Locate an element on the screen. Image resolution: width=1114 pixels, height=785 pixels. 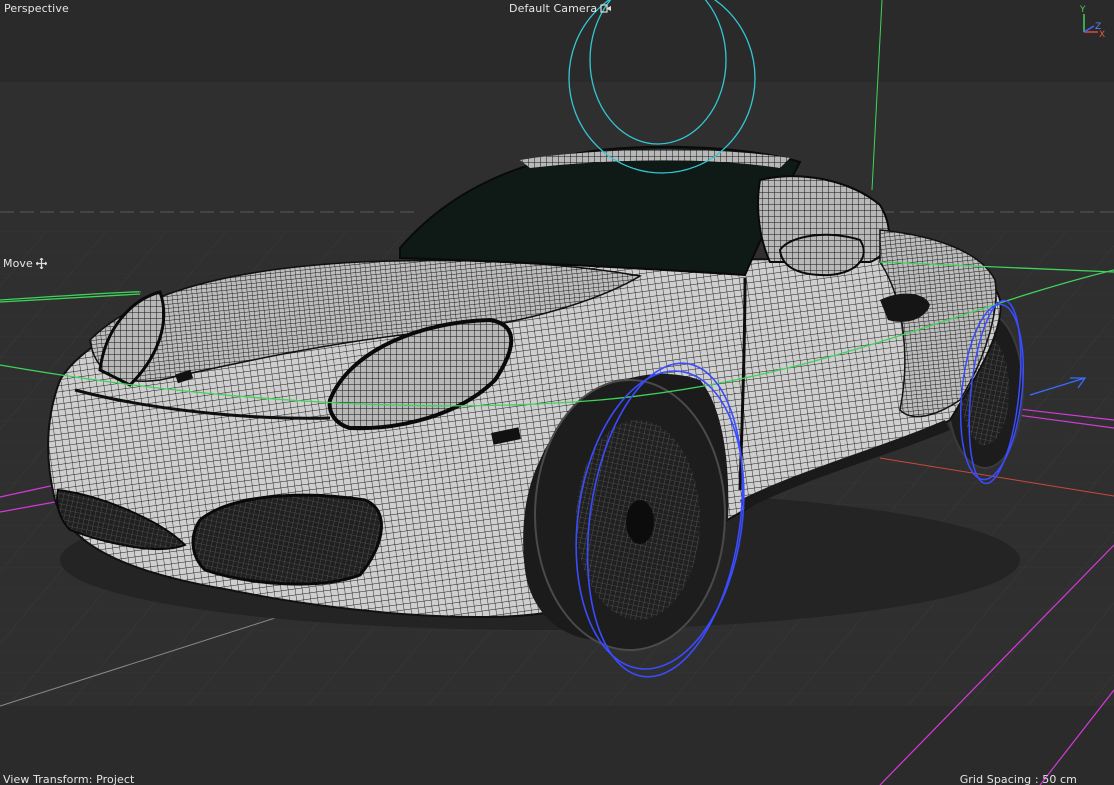
camera-menu: Default Camera is located at coordinates (560, 8).